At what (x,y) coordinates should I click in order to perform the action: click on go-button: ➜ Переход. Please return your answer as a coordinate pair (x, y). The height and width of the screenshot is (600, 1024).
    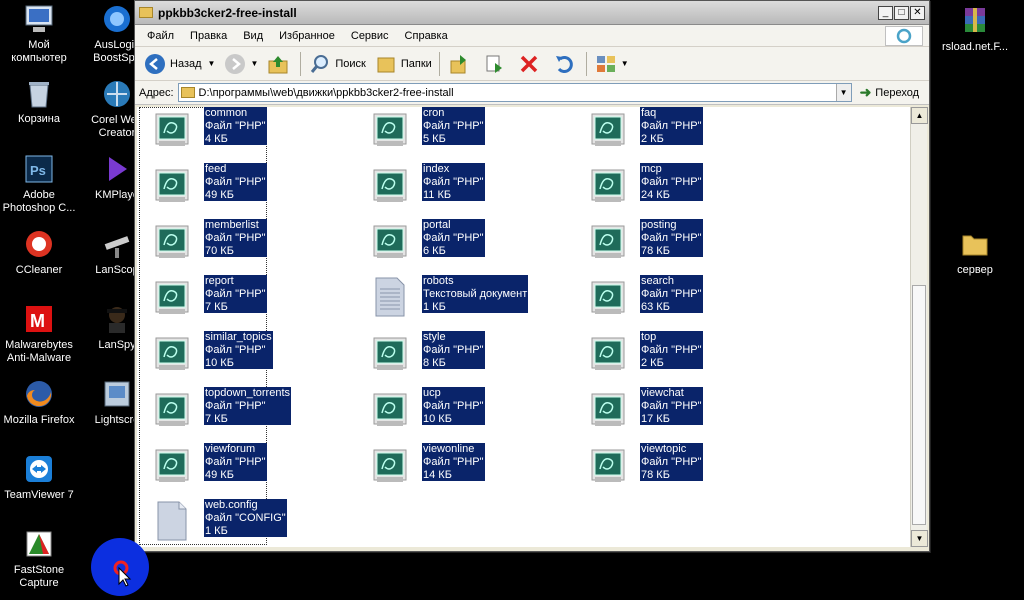
    Looking at the image, I should click on (892, 92).